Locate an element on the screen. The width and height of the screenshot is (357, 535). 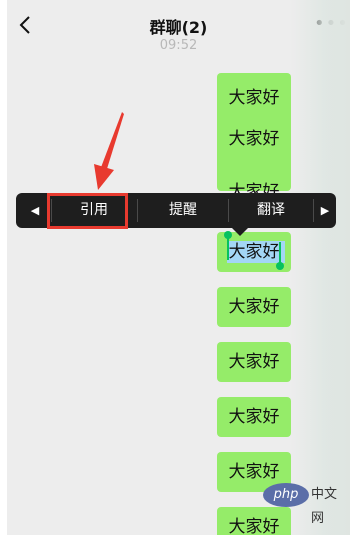
menu-prev-button: ◀ is located at coordinates (35, 210).